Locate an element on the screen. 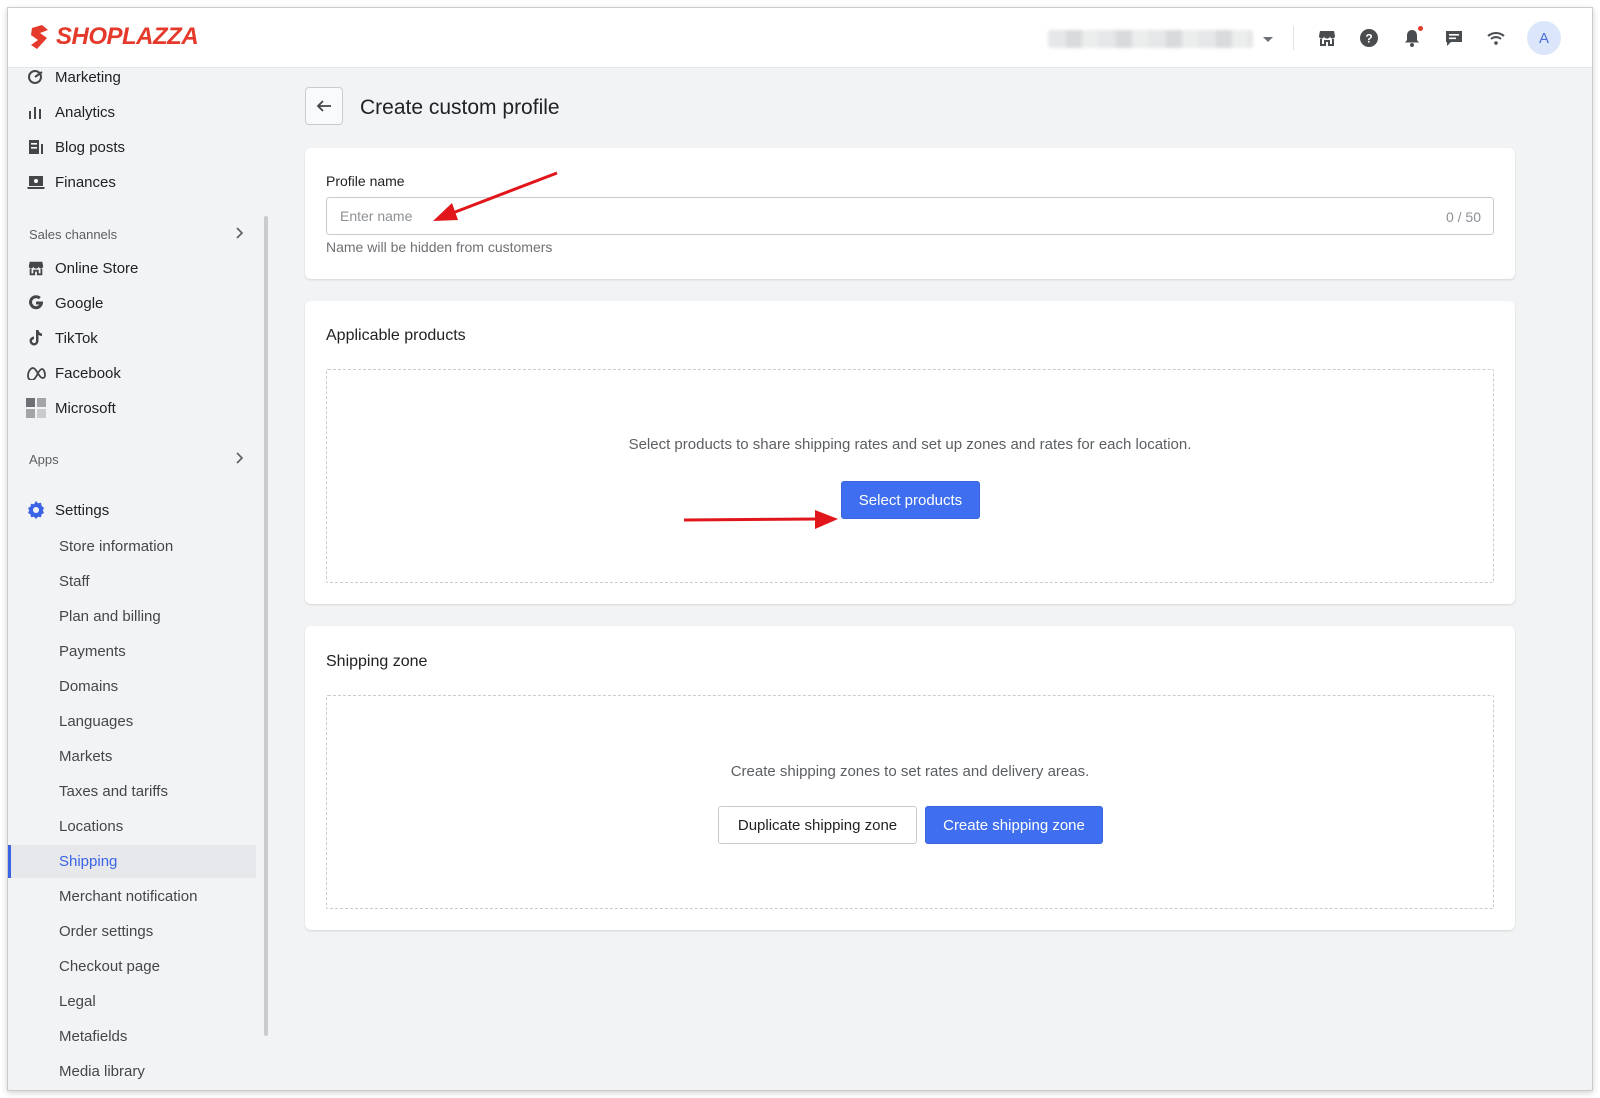 The height and width of the screenshot is (1098, 1600). sidebar-item-microsoft: Microsoft is located at coordinates (132, 408).